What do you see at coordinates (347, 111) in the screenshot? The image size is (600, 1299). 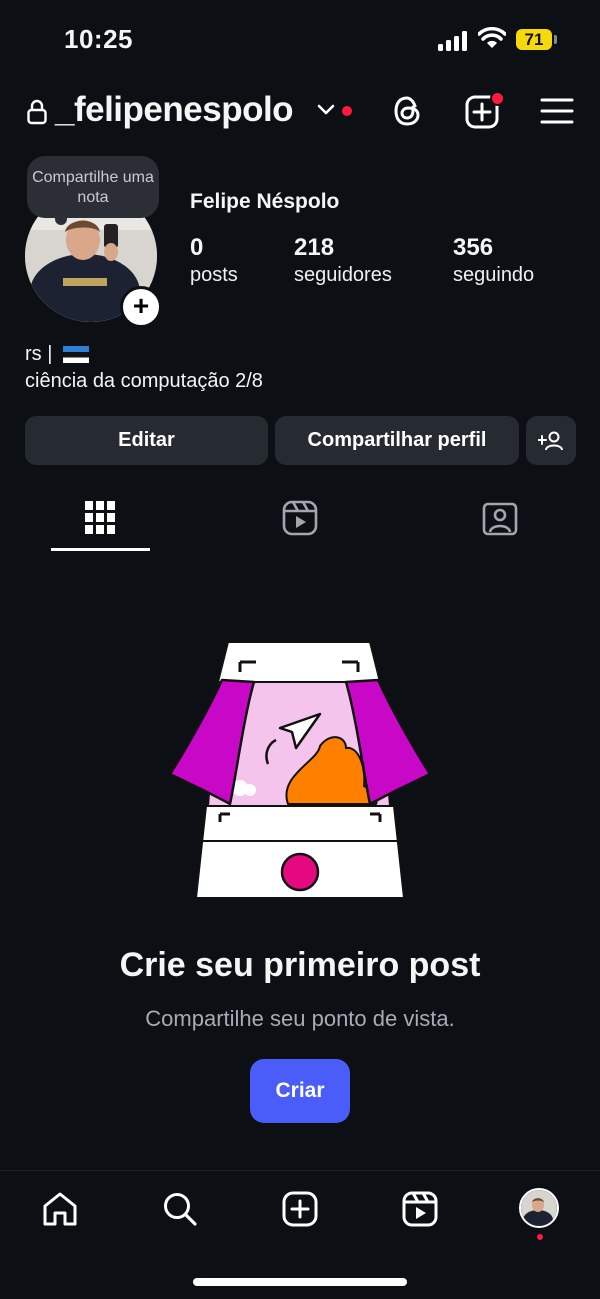 I see `account-notification-dot` at bounding box center [347, 111].